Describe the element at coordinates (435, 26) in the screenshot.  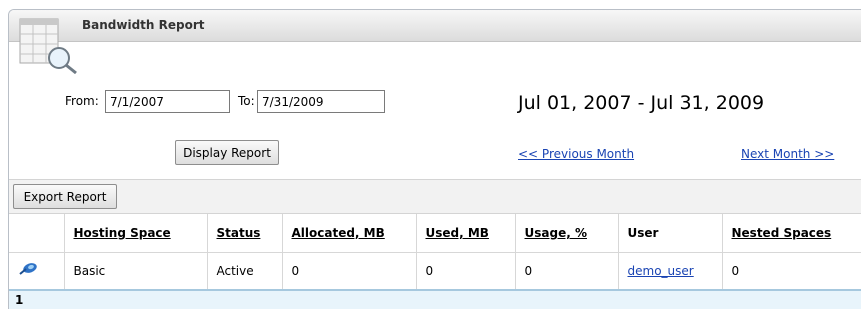
I see `panel-title-bar: Bandwidth Report` at that location.